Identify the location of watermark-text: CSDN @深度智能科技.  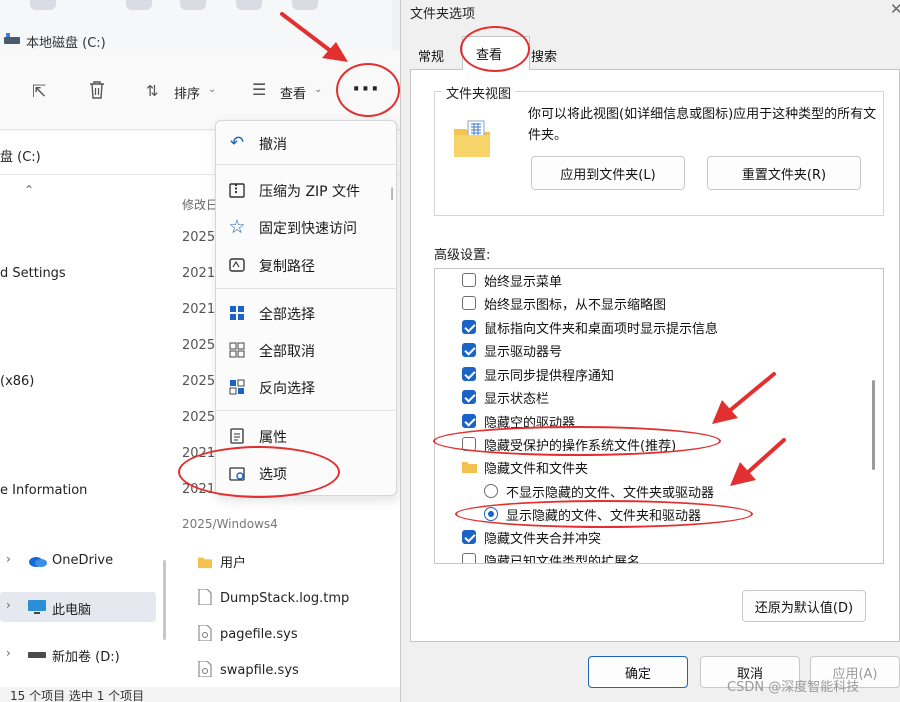
(793, 687).